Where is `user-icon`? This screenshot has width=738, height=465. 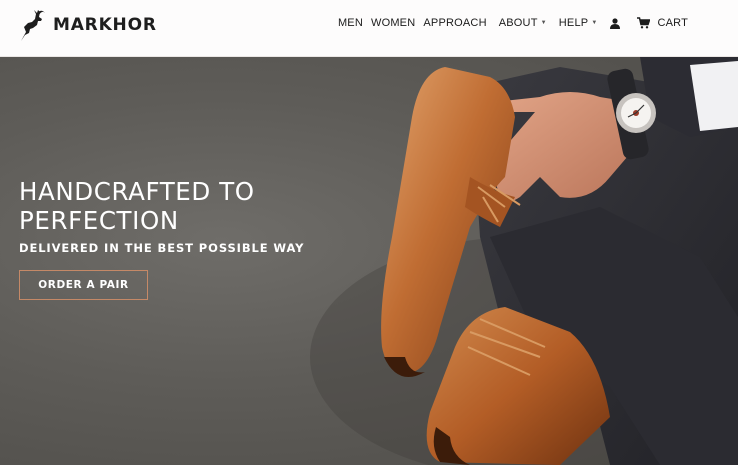 user-icon is located at coordinates (615, 23).